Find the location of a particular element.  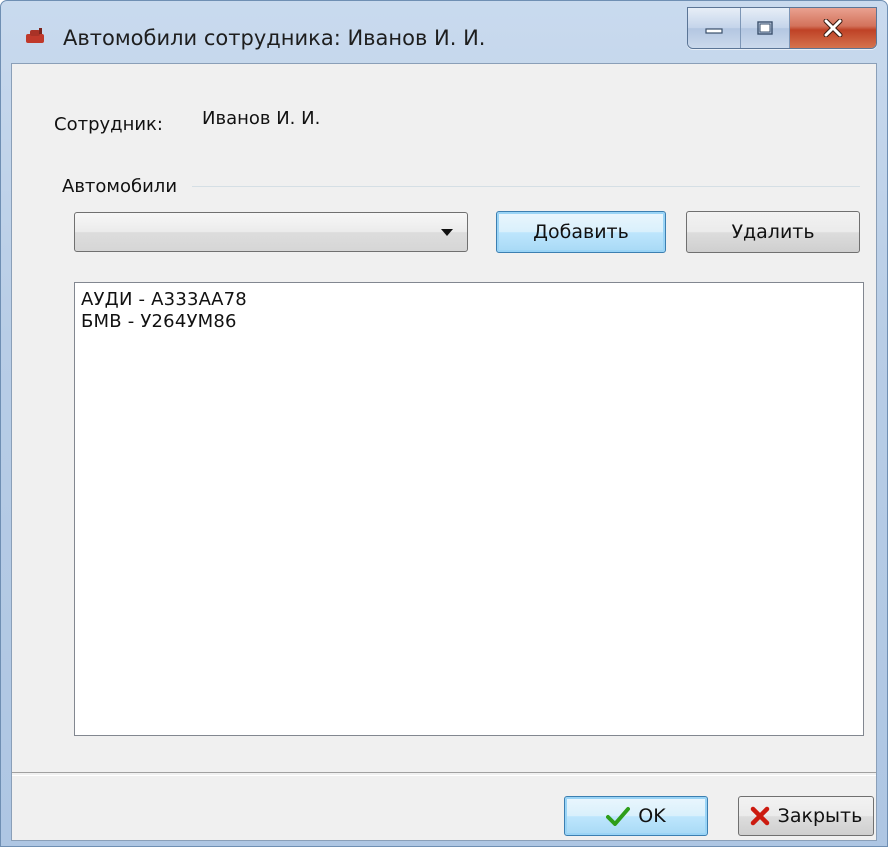

title-bar: Автомобили сотрудника: Иванов И. И. is located at coordinates (444, 32).